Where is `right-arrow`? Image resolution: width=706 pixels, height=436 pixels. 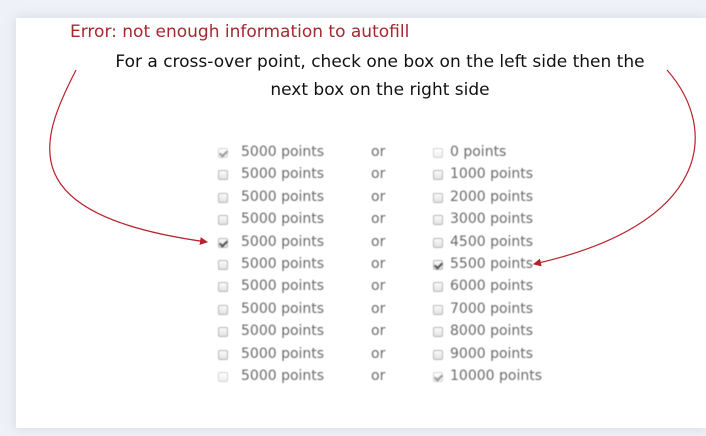
right-arrow is located at coordinates (614, 168).